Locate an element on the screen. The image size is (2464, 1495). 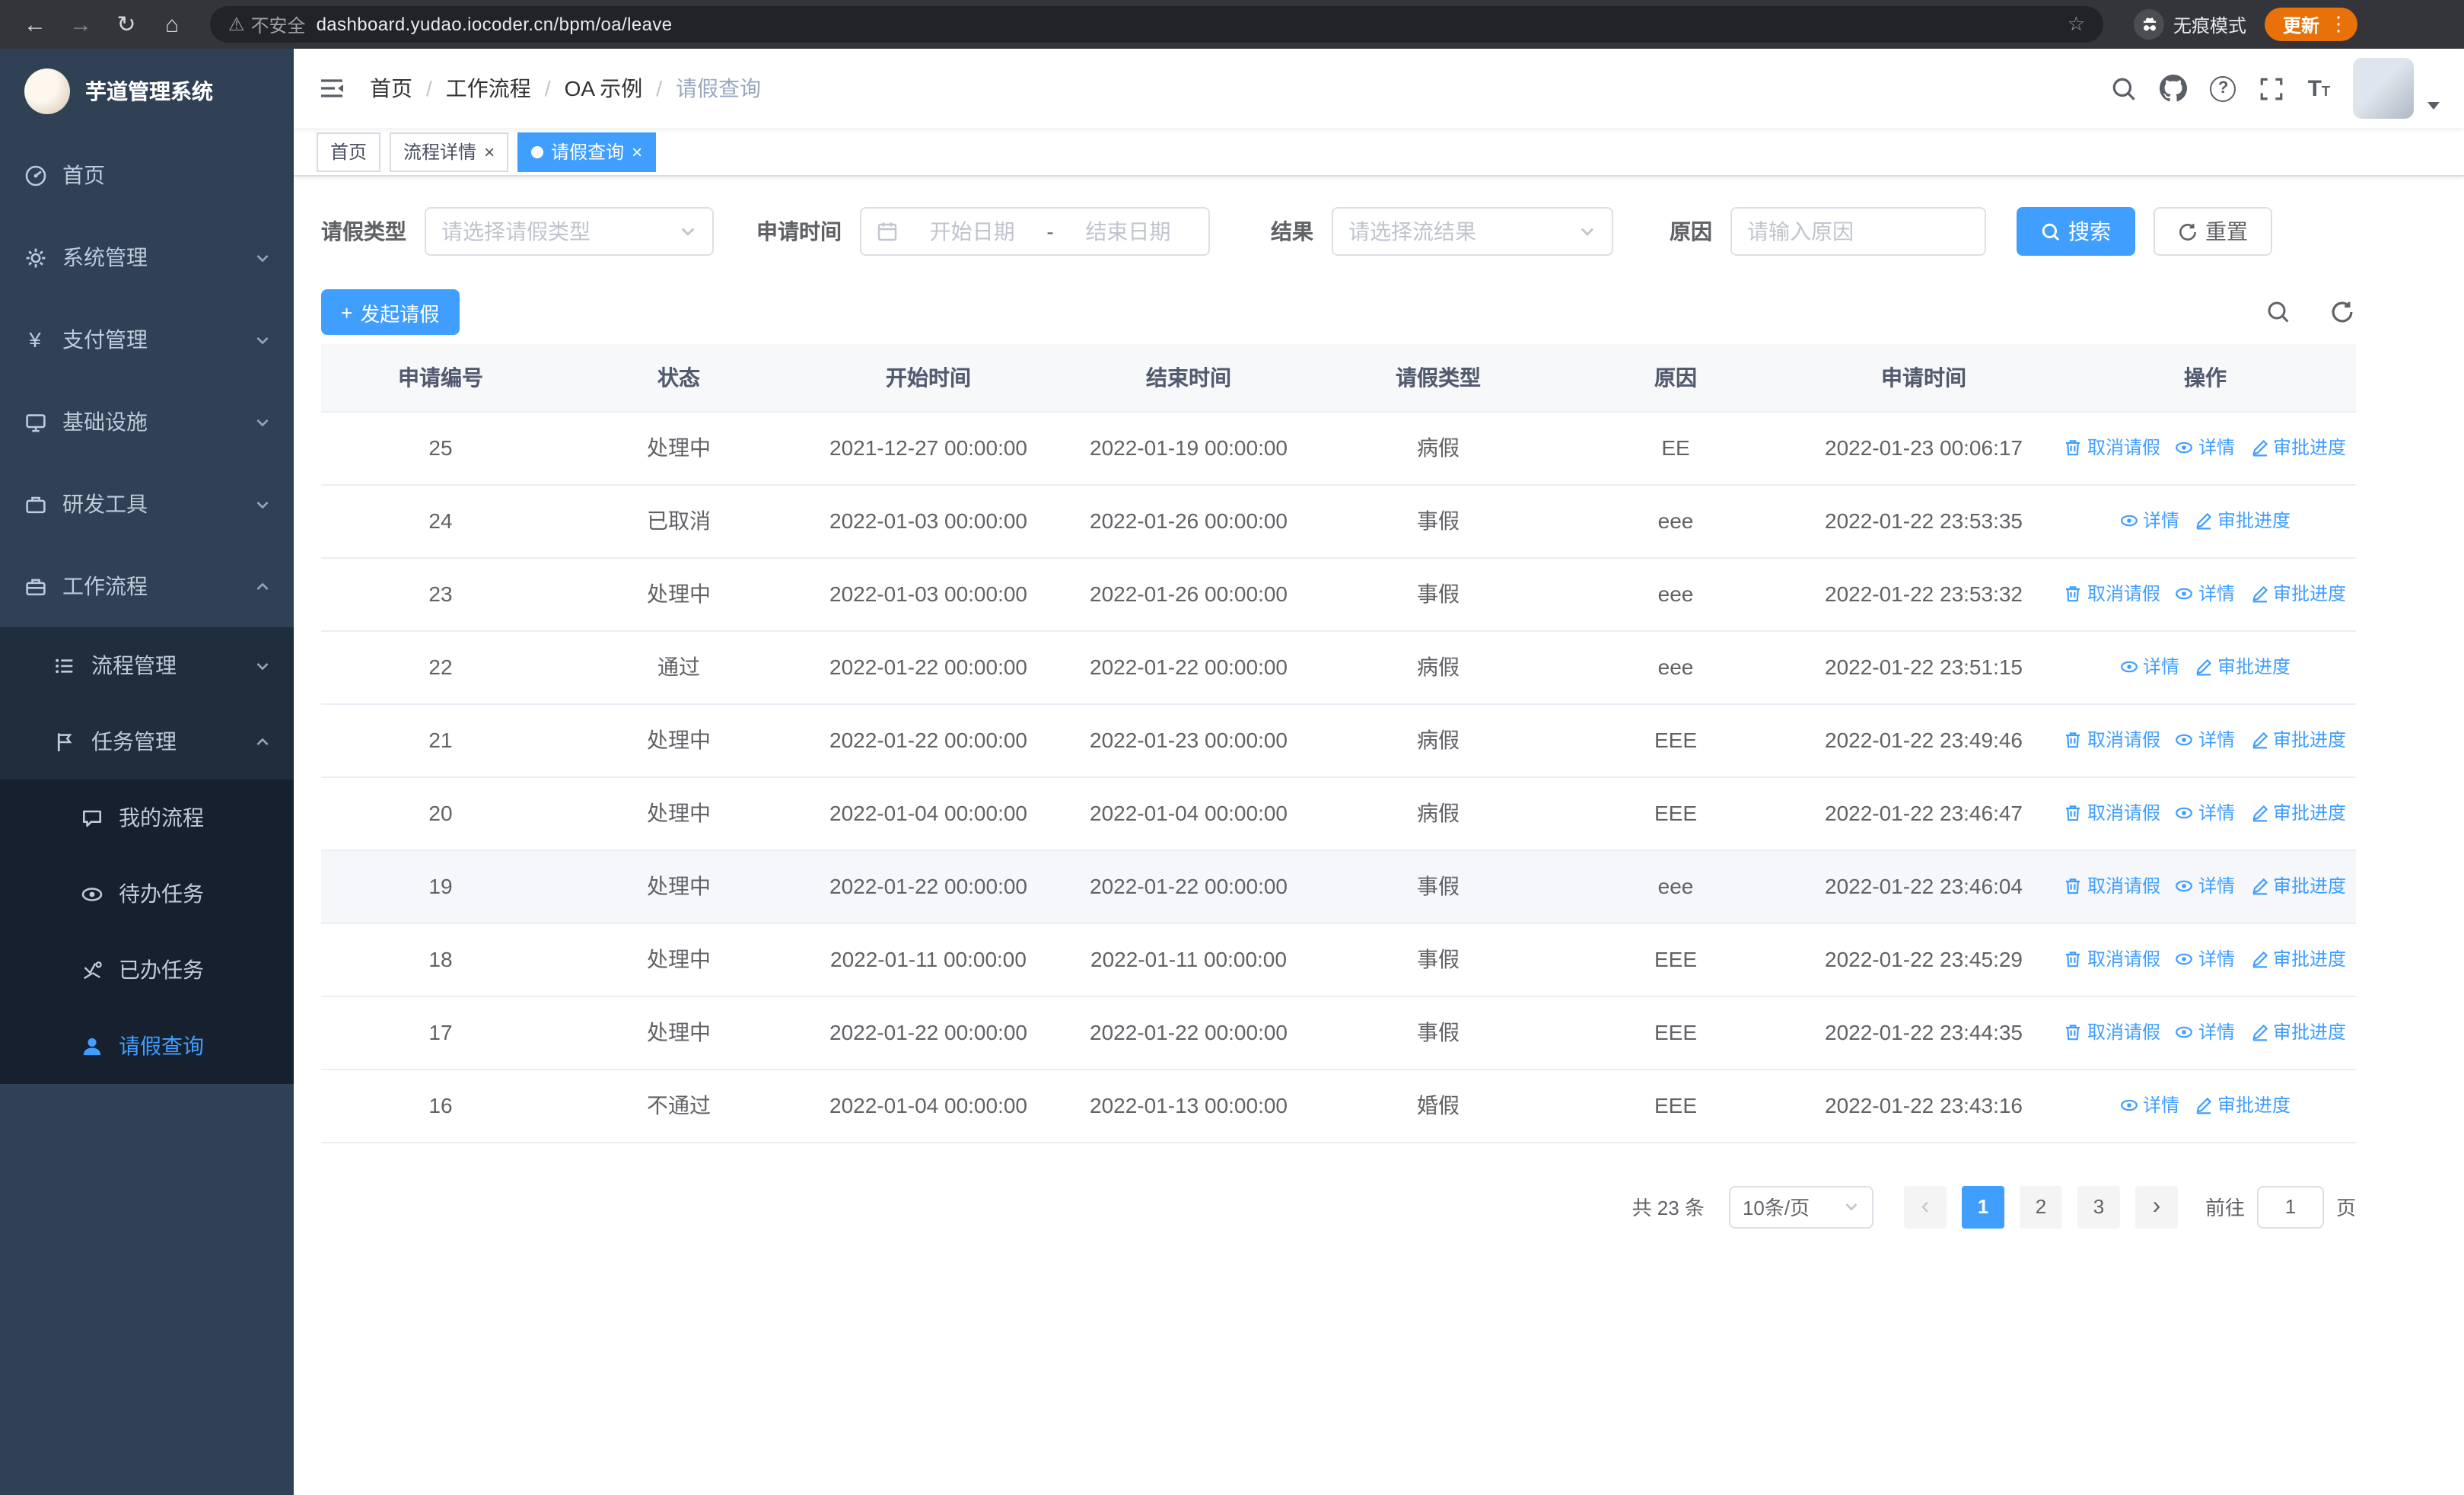
logo: 芋道管理系统 is located at coordinates (147, 92).